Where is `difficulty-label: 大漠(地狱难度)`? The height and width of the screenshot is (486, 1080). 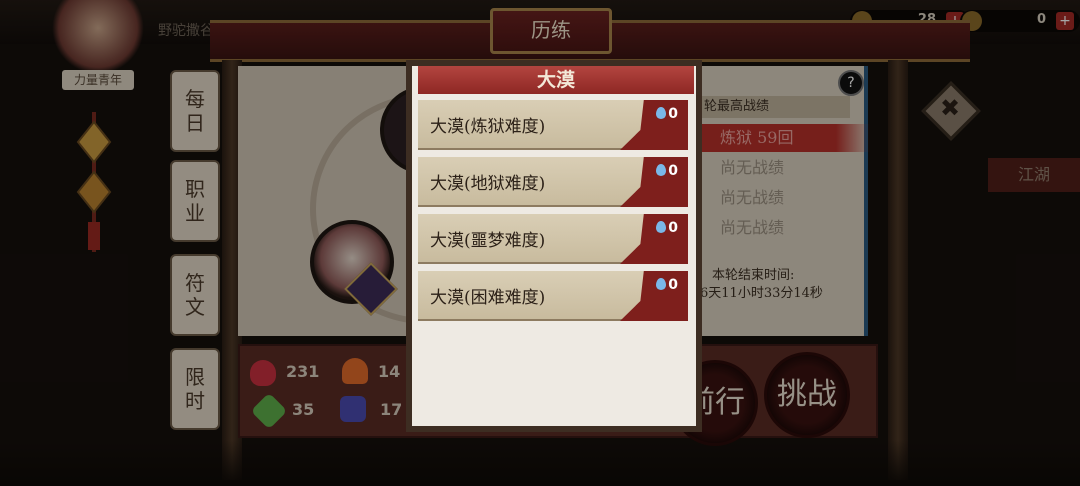 difficulty-label: 大漠(地狱难度) is located at coordinates (488, 184).